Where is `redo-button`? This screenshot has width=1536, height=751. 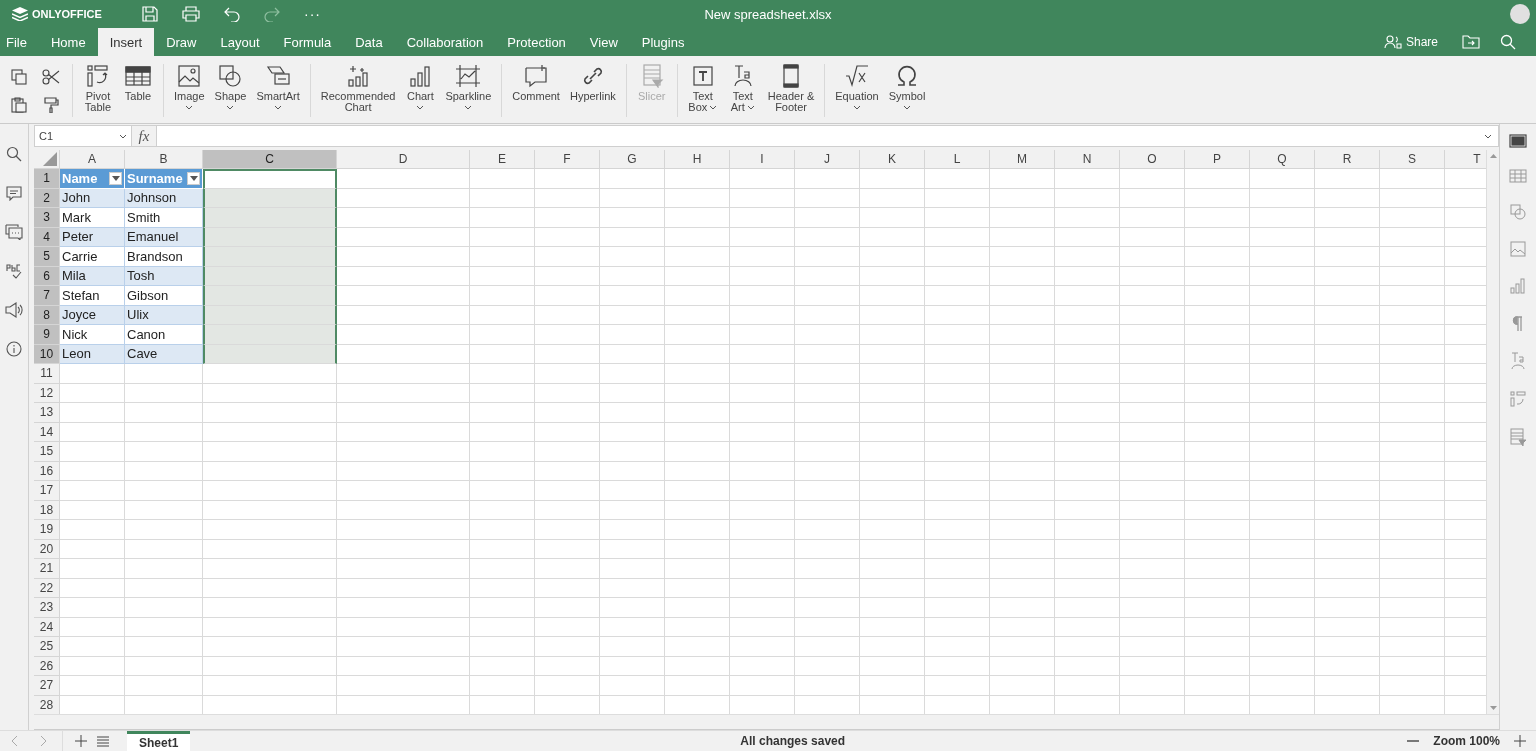
redo-button is located at coordinates (272, 14).